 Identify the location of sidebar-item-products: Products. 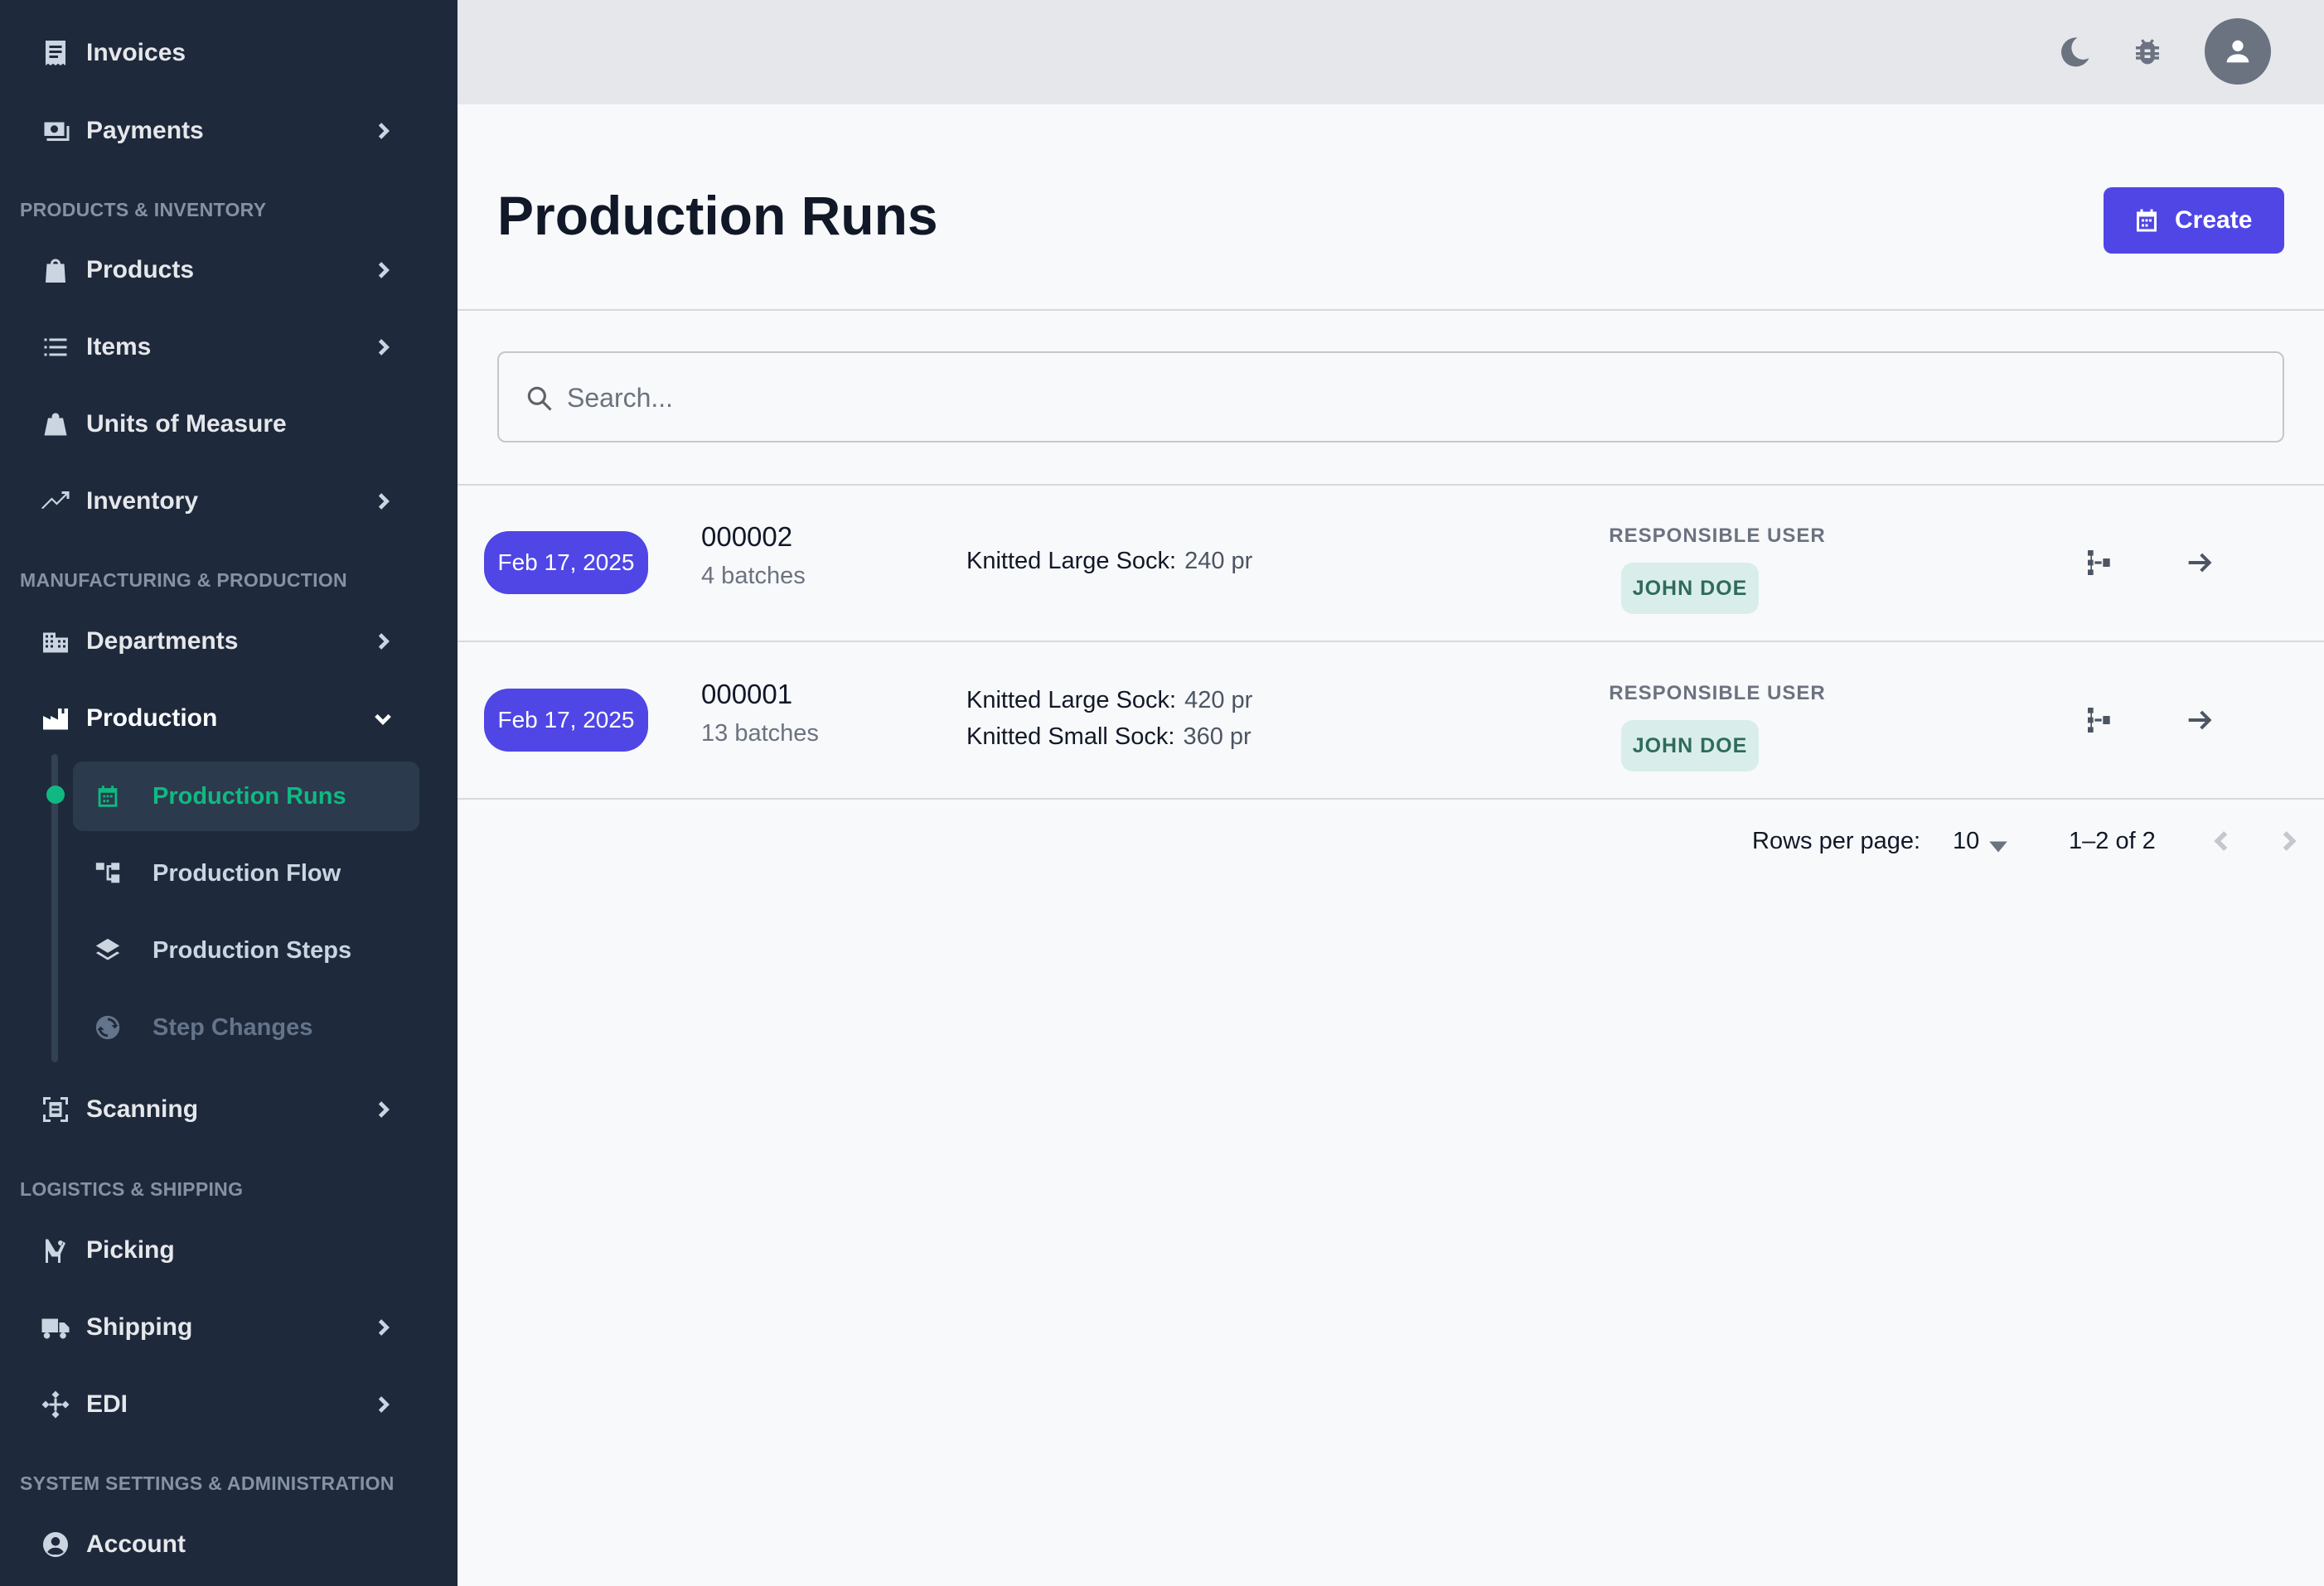
(229, 270).